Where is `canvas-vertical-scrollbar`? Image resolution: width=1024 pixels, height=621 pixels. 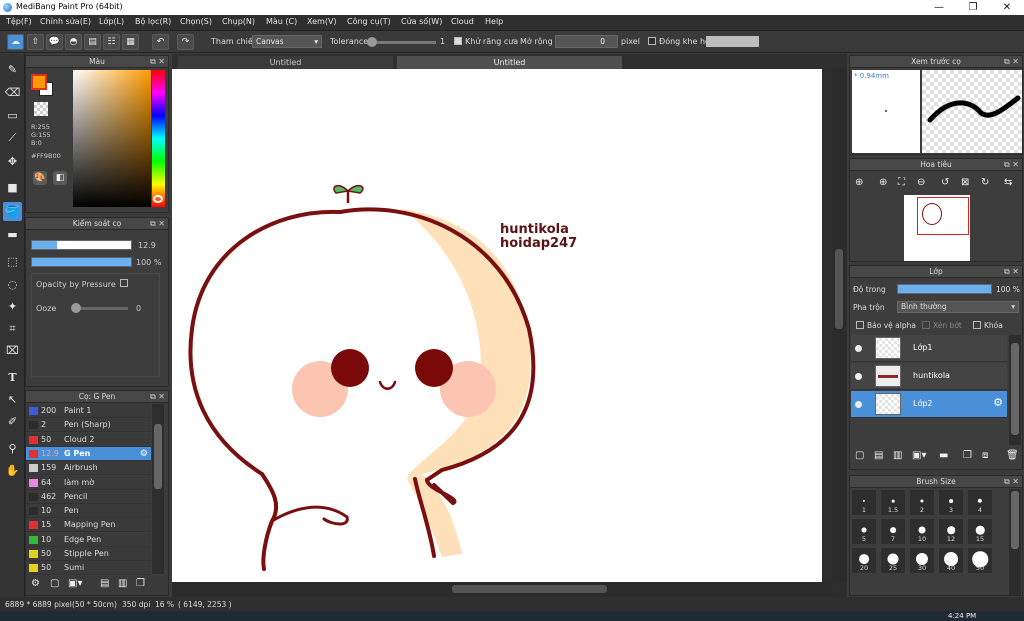
canvas-vertical-scrollbar is located at coordinates (839, 325).